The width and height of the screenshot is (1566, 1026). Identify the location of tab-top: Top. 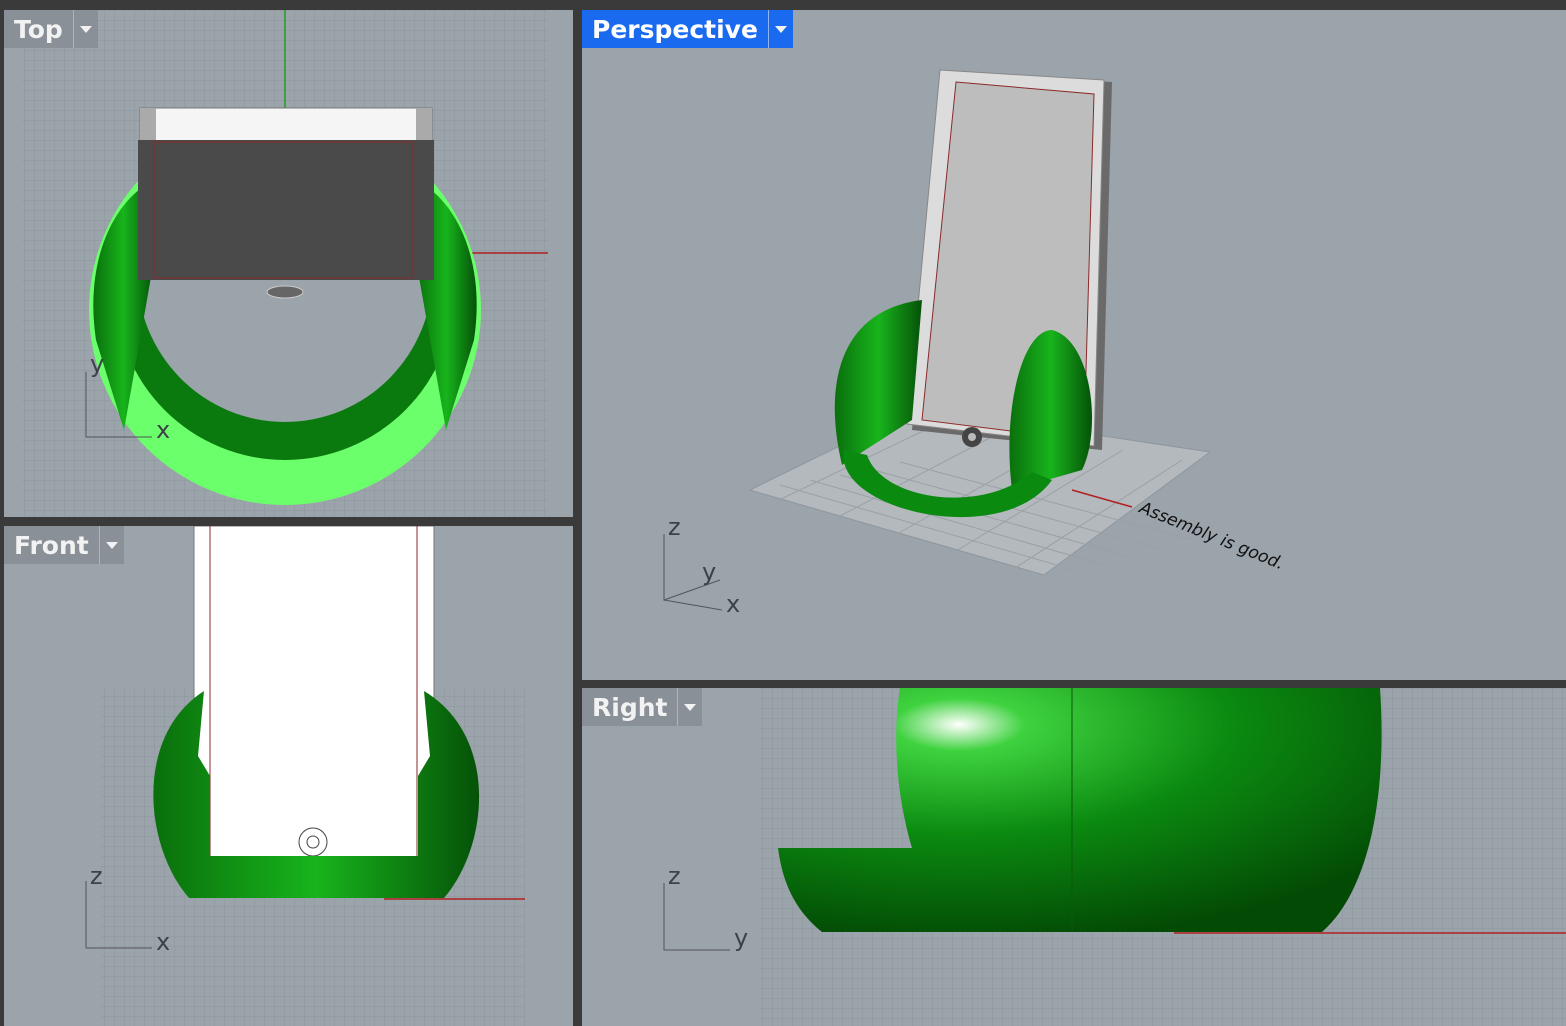
(51, 29).